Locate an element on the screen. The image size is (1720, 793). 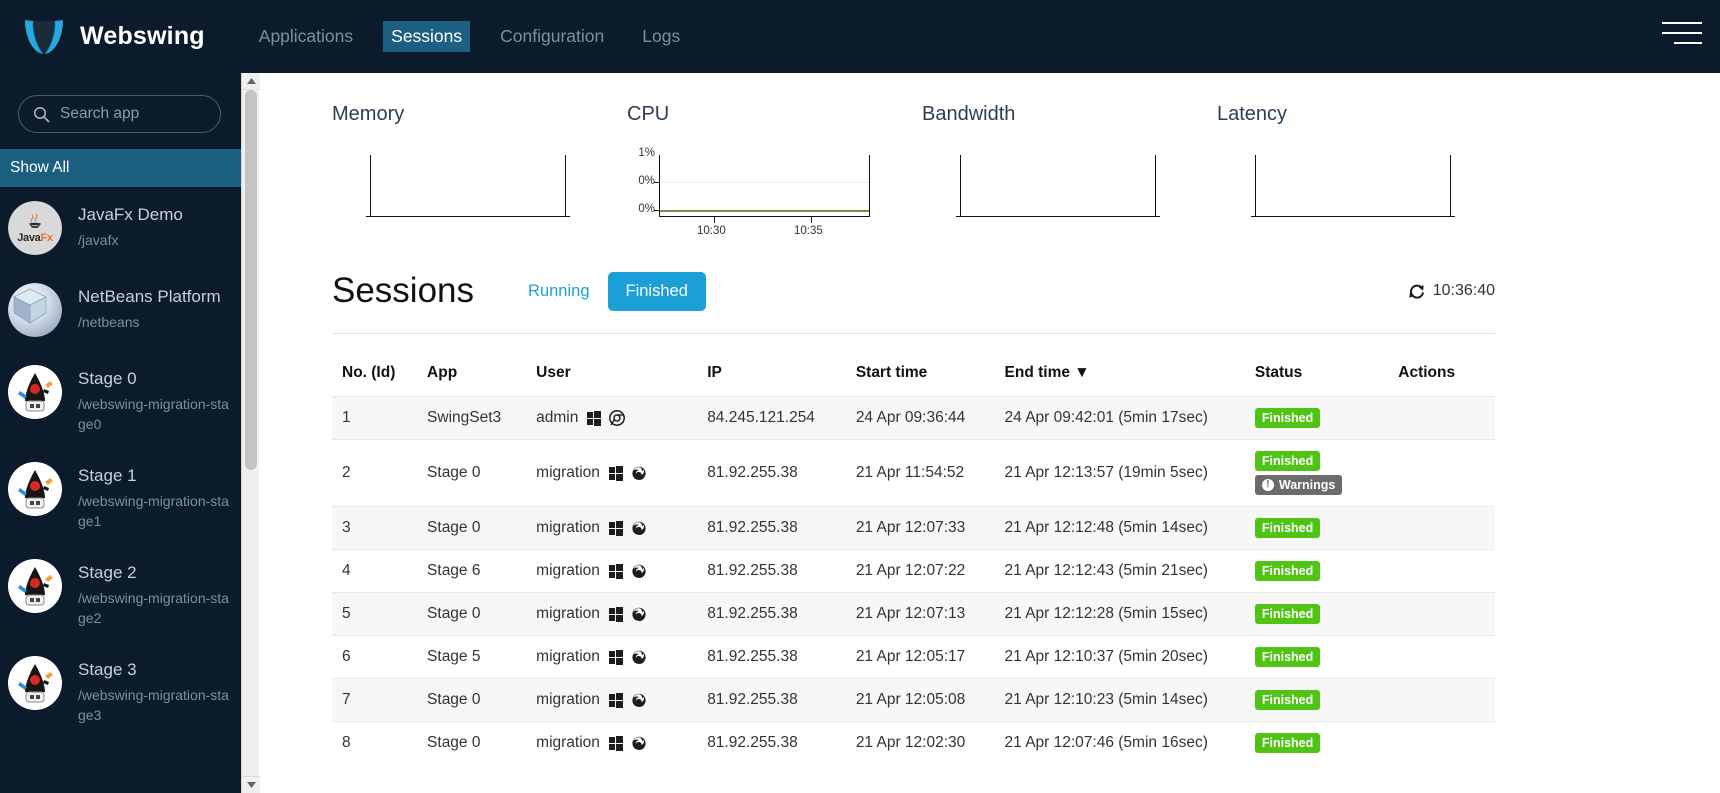
app-name: JavaFx Demo is located at coordinates (130, 214).